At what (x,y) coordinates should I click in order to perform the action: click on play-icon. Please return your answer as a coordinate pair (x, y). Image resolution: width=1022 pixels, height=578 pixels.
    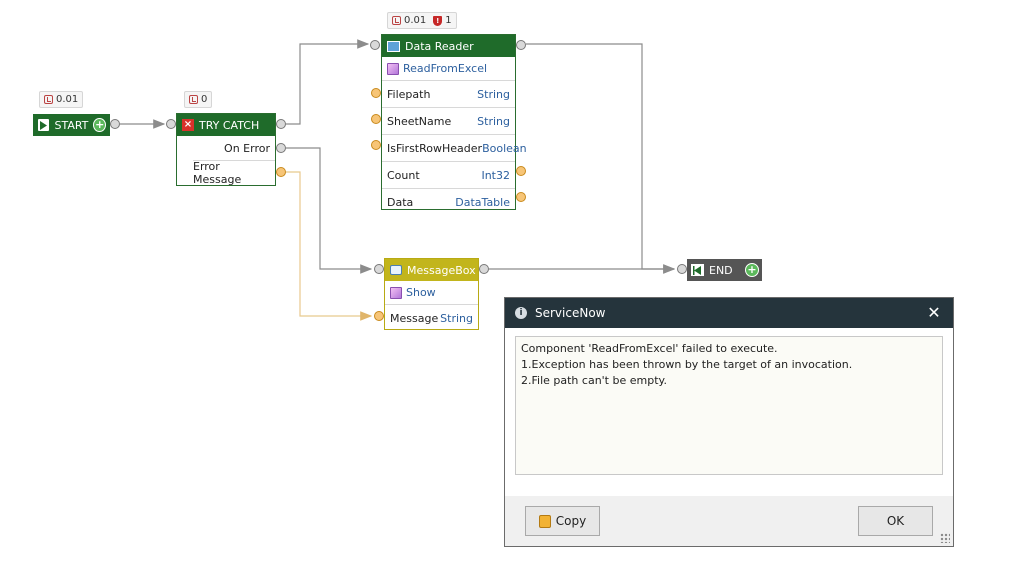
    Looking at the image, I should click on (44, 125).